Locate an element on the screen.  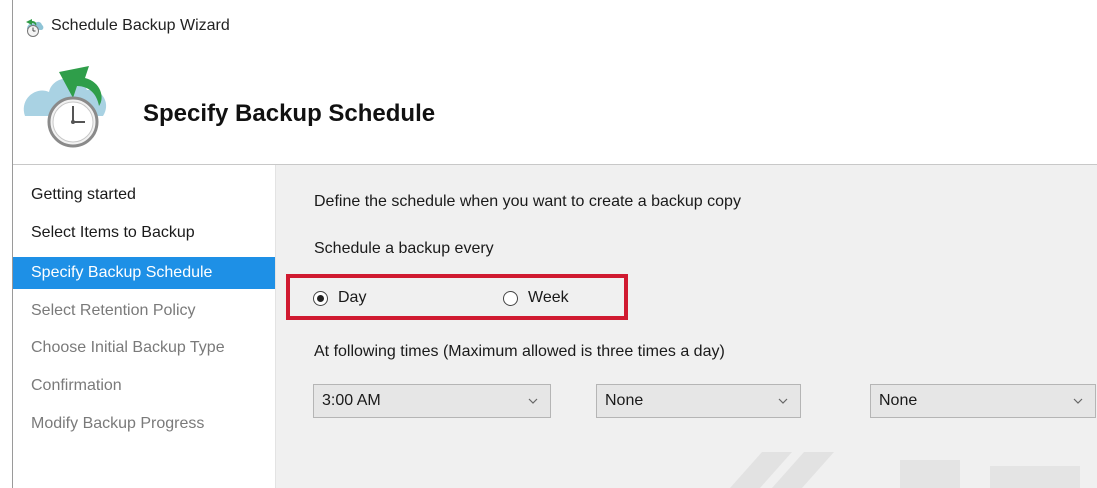
sidebar-item-retention-policy: Select Retention Policy is located at coordinates (113, 310).